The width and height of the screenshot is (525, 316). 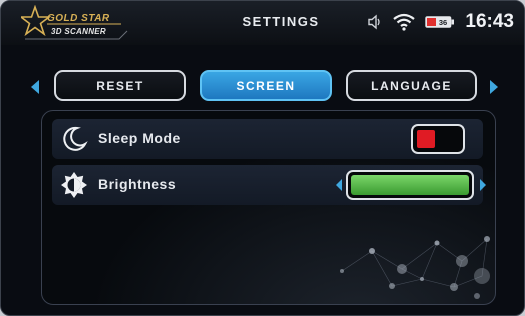 I want to click on brightness-increase-arrow, so click(x=483, y=185).